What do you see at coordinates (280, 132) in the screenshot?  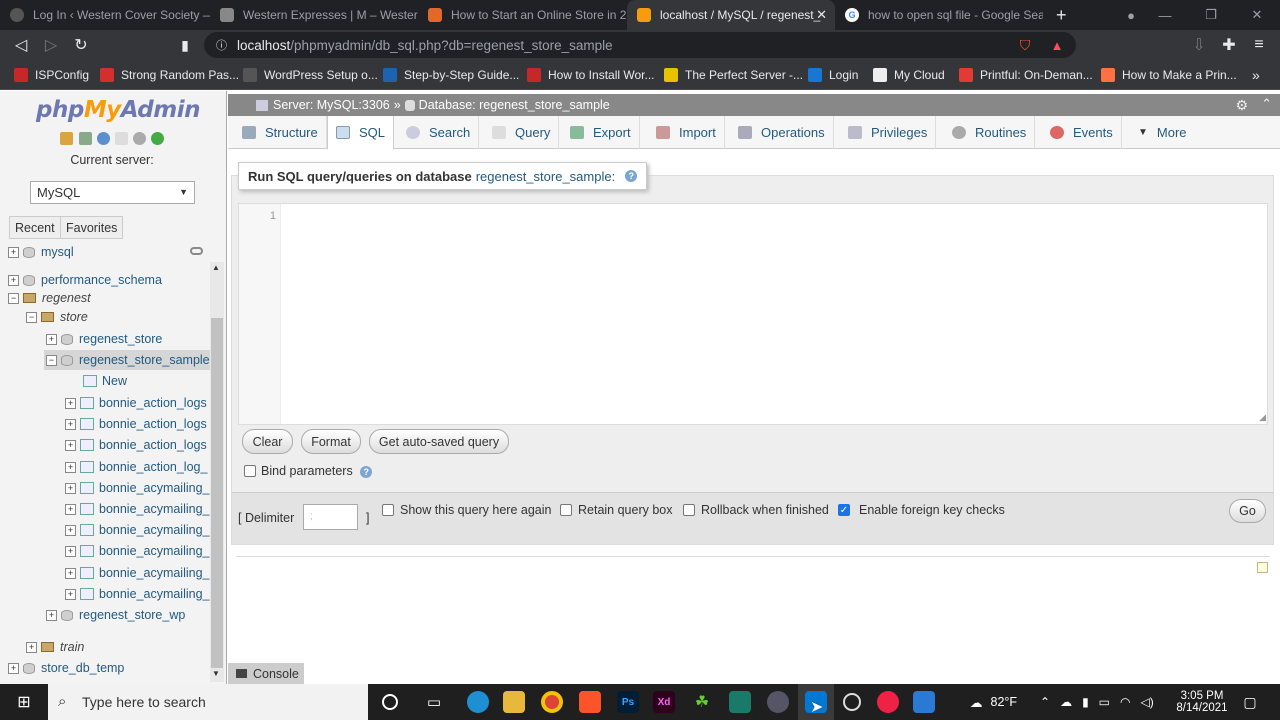 I see `tab-structure: Structure` at bounding box center [280, 132].